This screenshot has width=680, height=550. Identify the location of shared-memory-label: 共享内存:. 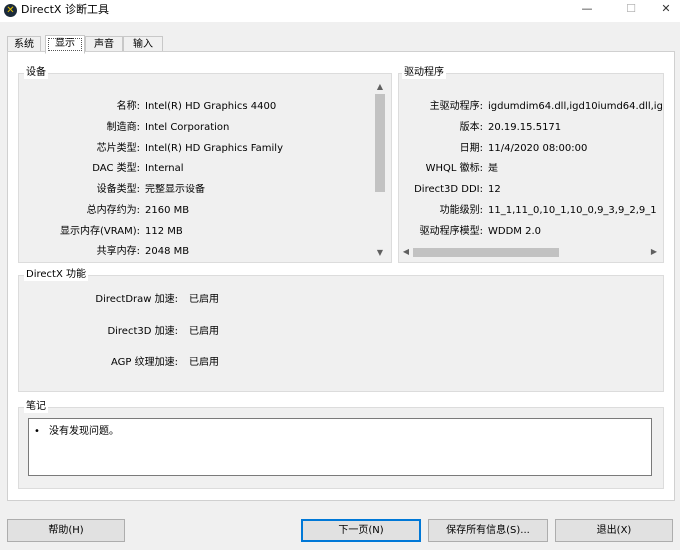
(118, 251).